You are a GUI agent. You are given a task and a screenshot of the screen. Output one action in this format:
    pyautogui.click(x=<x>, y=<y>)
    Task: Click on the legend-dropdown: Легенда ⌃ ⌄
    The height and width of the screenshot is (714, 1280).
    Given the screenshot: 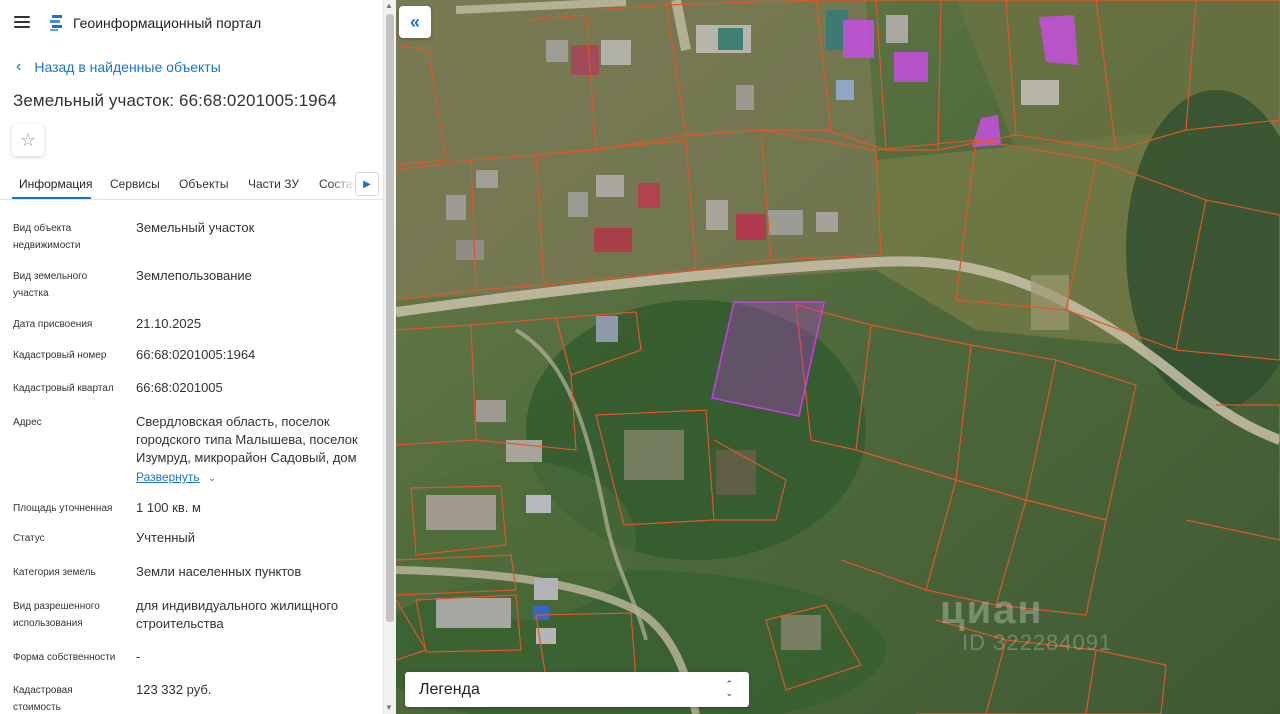 What is the action you would take?
    pyautogui.click(x=577, y=689)
    